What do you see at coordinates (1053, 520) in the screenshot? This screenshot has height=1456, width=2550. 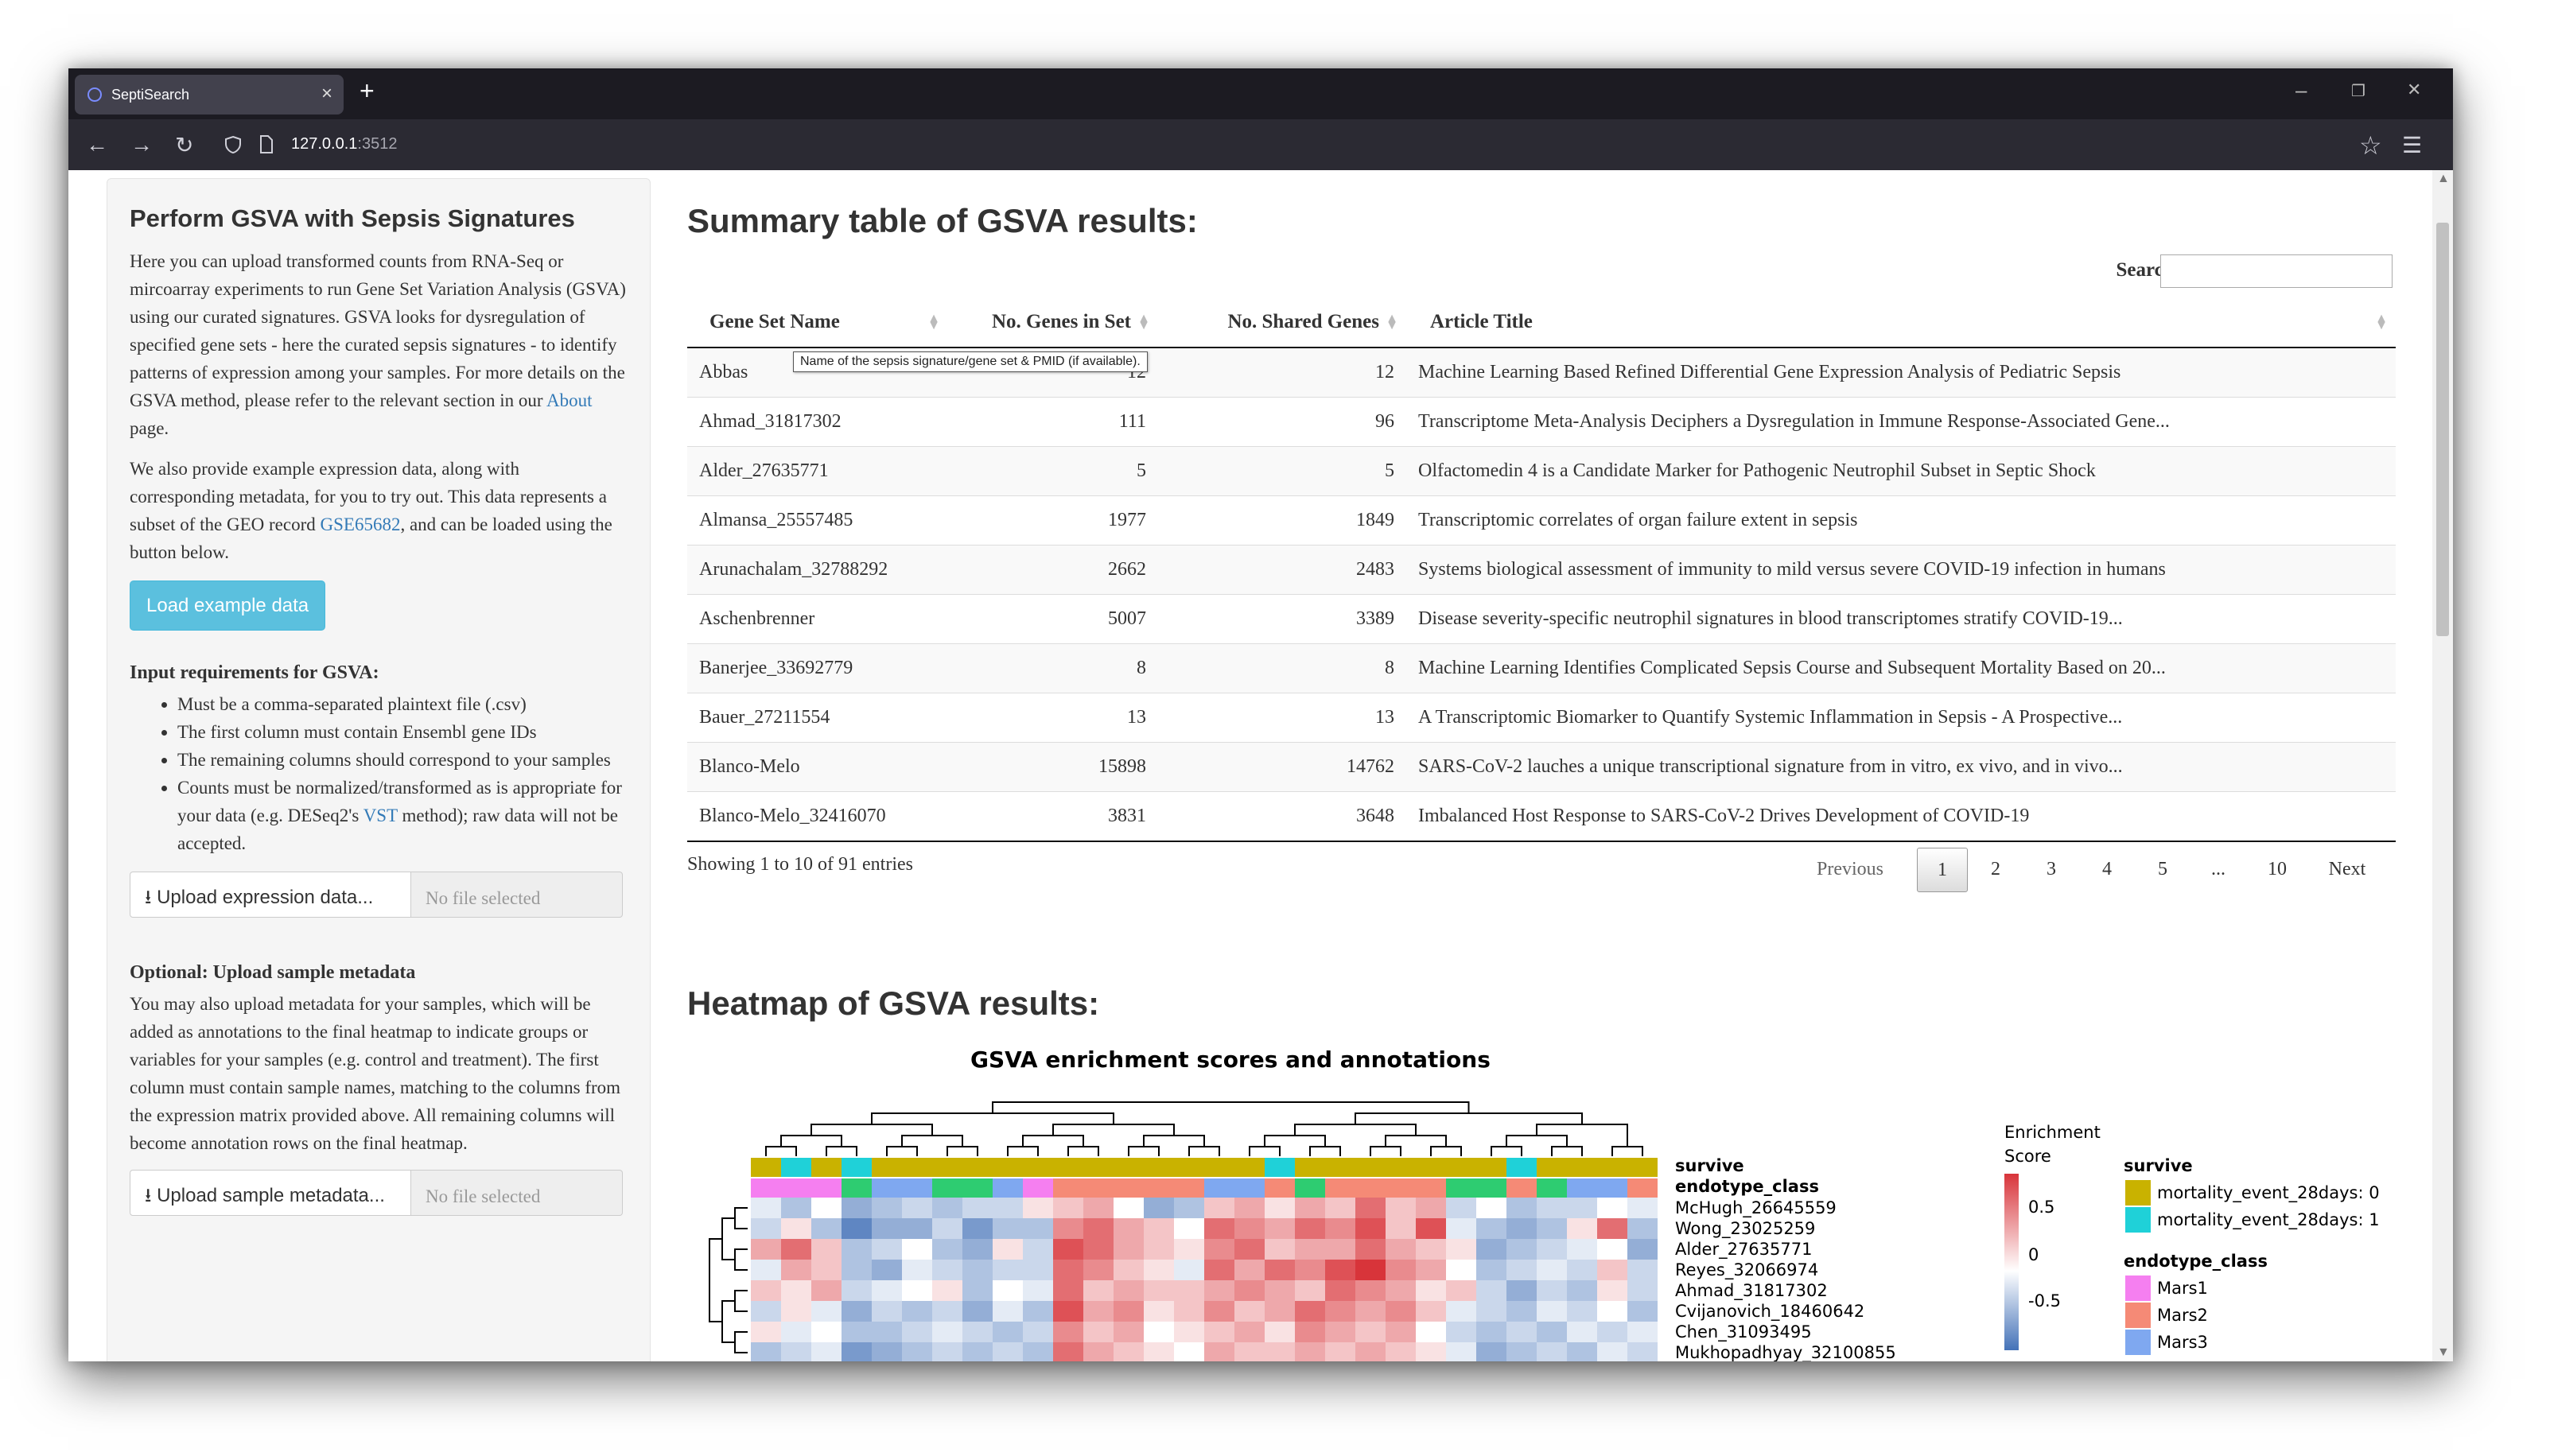 I see `cell-genes-in-set: 1977` at bounding box center [1053, 520].